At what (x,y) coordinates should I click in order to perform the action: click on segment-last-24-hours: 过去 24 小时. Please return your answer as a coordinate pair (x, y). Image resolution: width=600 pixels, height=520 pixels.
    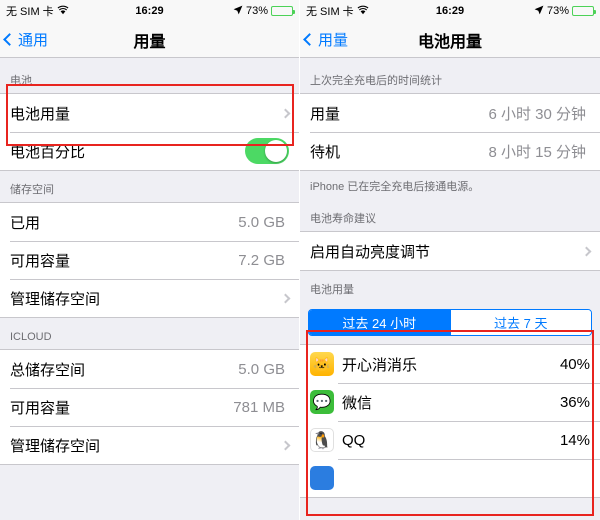
    Looking at the image, I should click on (379, 322).